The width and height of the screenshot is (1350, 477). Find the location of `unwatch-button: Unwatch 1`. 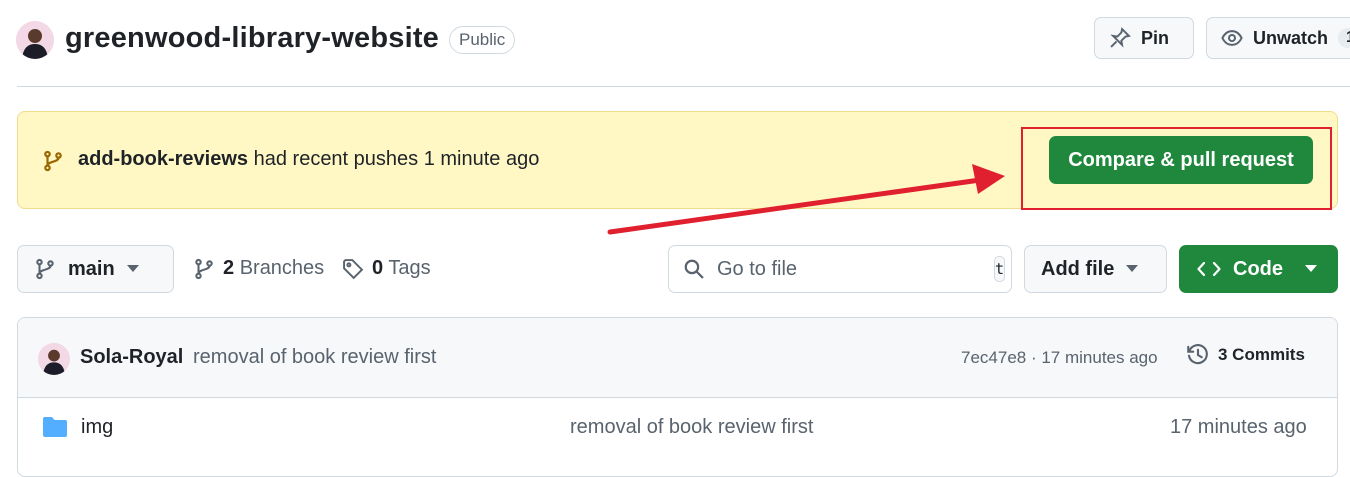

unwatch-button: Unwatch 1 is located at coordinates (1278, 38).